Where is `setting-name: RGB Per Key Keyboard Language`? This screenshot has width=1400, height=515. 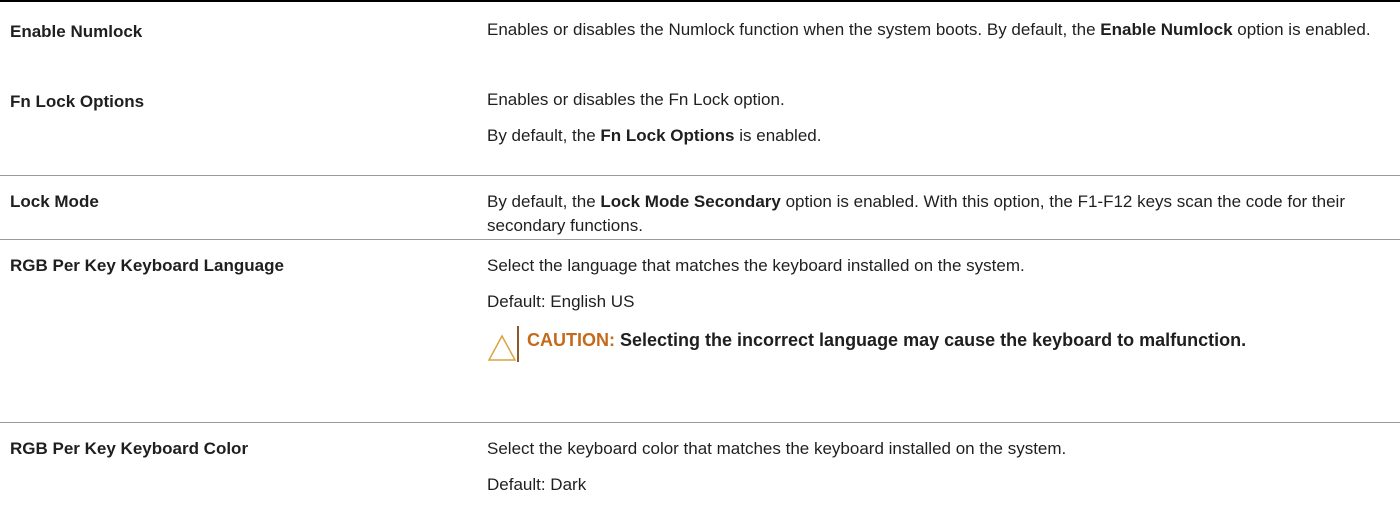 setting-name: RGB Per Key Keyboard Language is located at coordinates (147, 265).